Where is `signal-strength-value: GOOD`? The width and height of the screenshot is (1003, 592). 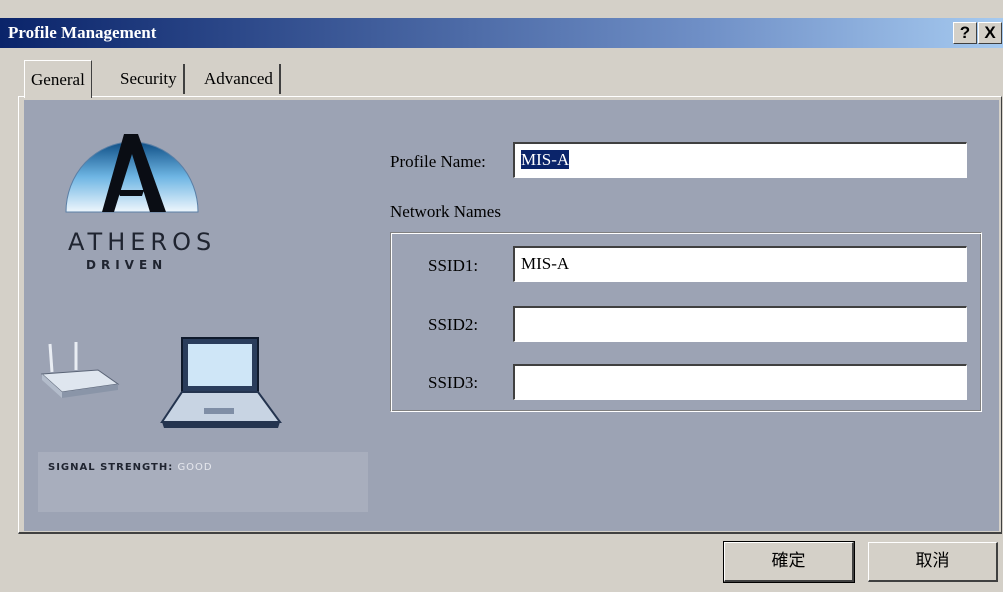 signal-strength-value: GOOD is located at coordinates (195, 467).